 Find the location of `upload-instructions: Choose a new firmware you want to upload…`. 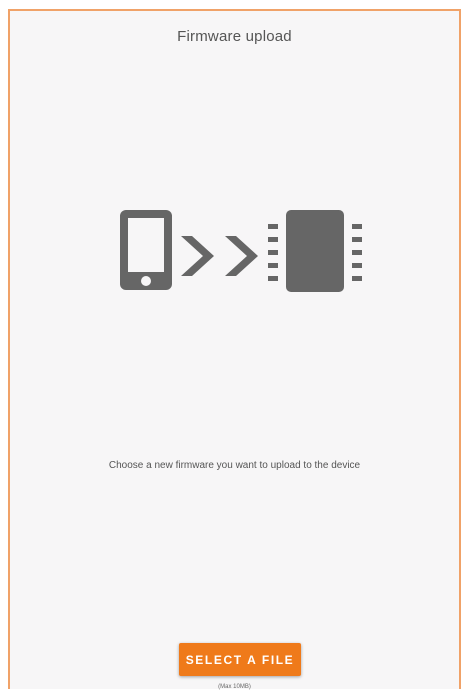

upload-instructions: Choose a new firmware you want to upload… is located at coordinates (234, 465).